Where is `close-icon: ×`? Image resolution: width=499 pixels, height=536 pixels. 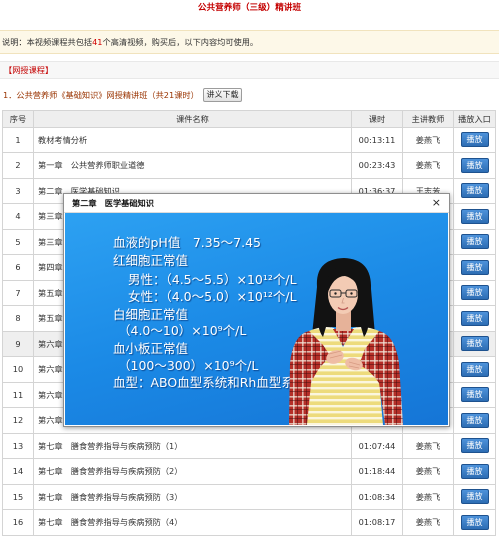
close-icon: × is located at coordinates (436, 203).